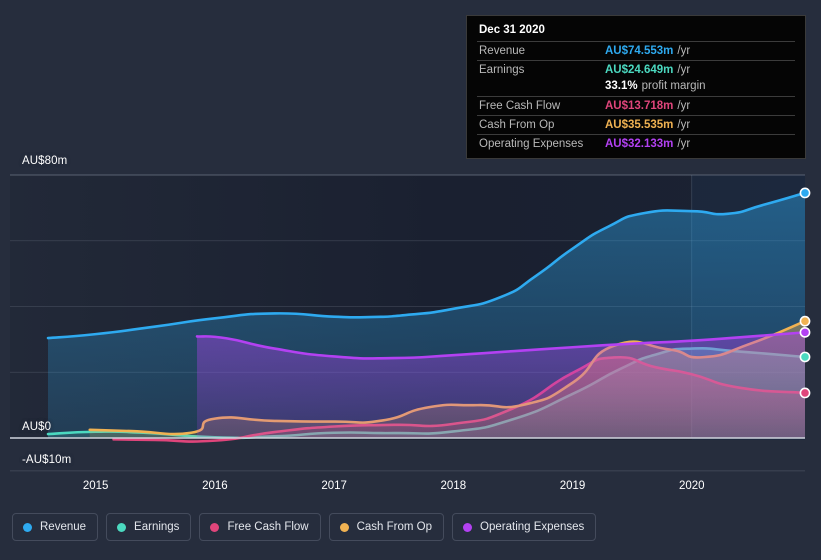  I want to click on legend-item-operating-expenses: Operating Expenses, so click(524, 527).